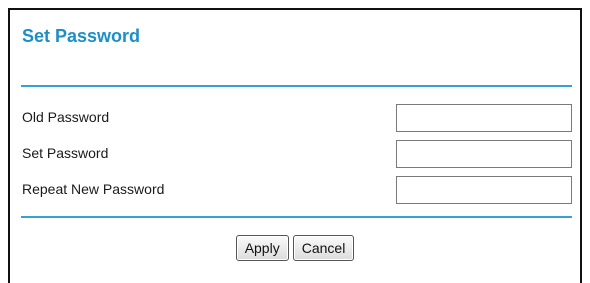 The width and height of the screenshot is (590, 283). I want to click on bottom-divider, so click(296, 217).